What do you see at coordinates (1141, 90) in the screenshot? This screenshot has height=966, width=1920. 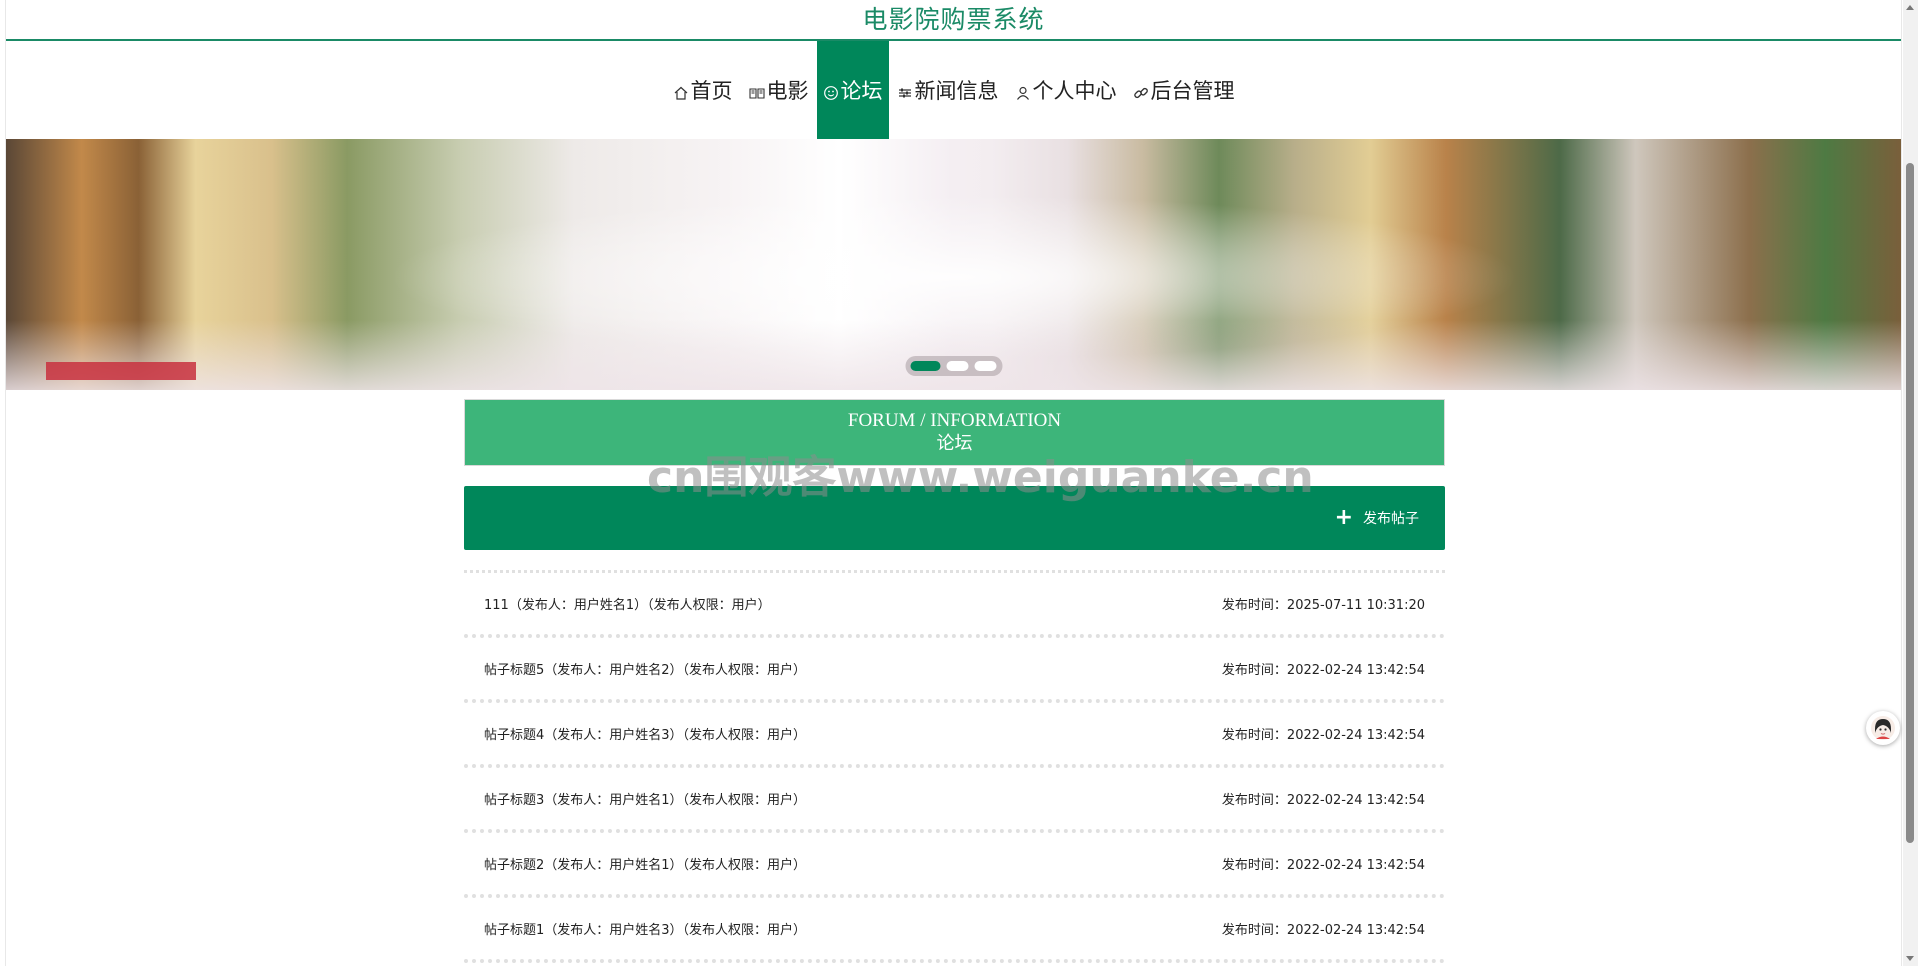 I see `link-icon` at bounding box center [1141, 90].